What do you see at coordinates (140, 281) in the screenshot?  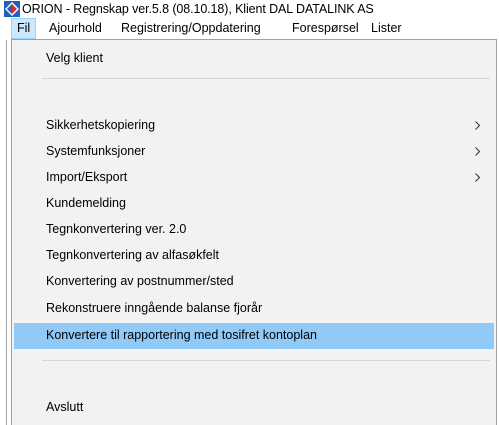 I see `menu-item-label: Konvertering av postnummer/sted` at bounding box center [140, 281].